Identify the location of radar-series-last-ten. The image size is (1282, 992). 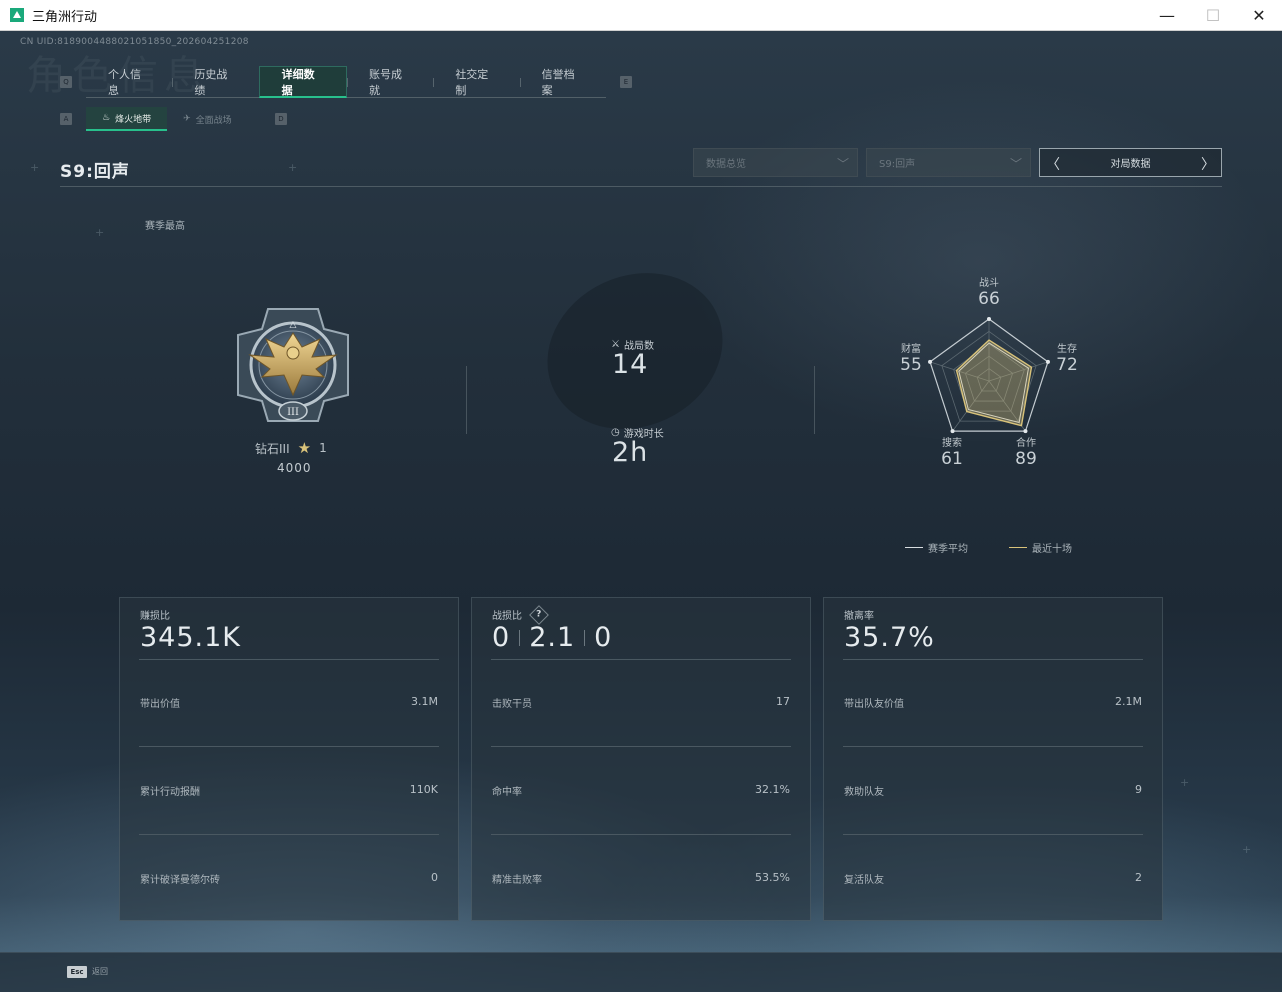
(994, 383).